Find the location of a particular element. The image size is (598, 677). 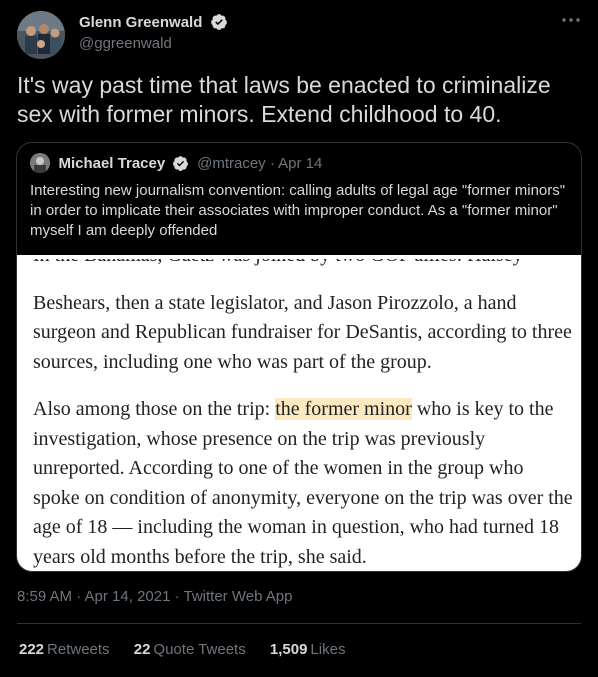

image-crop-edge is located at coordinates (299, 257).